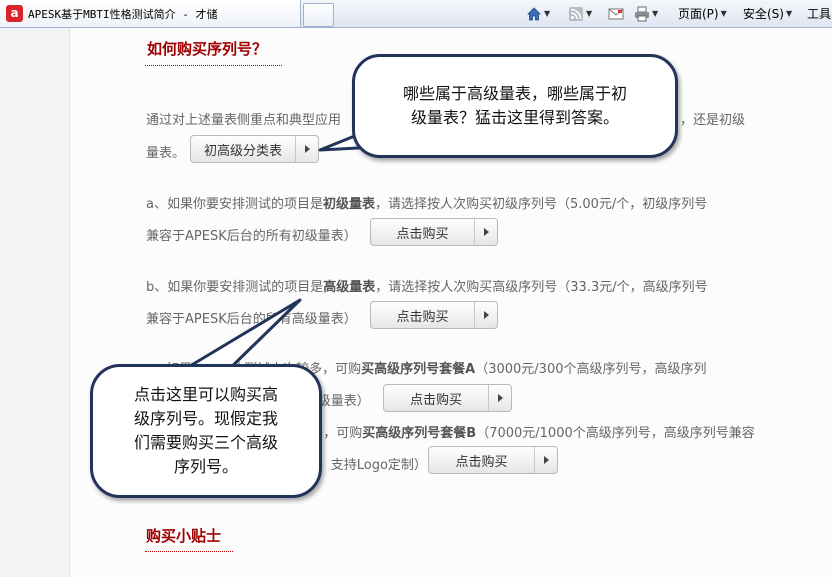  What do you see at coordinates (534, 13) in the screenshot?
I see `home-icon` at bounding box center [534, 13].